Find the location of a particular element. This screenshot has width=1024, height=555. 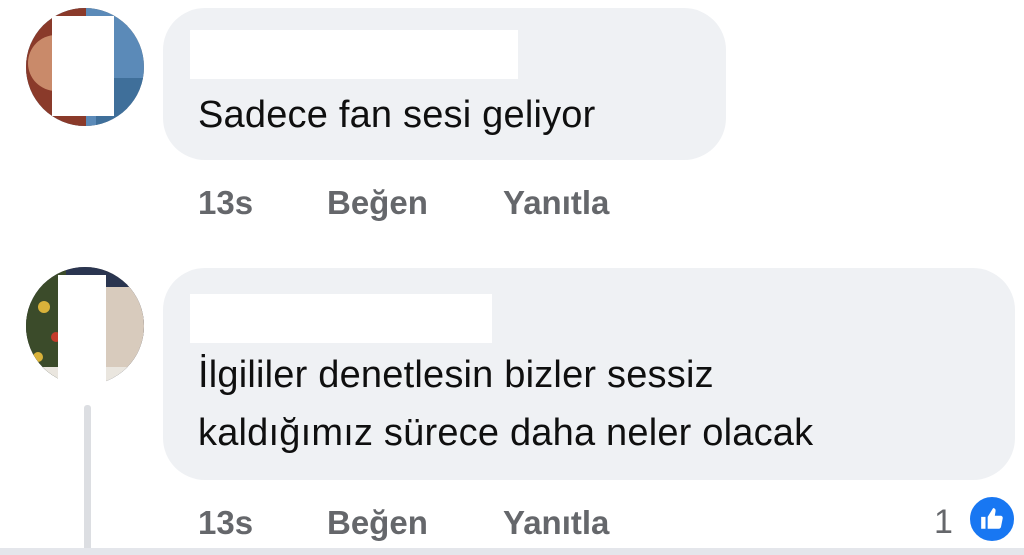

reply-thread-line is located at coordinates (87, 480).